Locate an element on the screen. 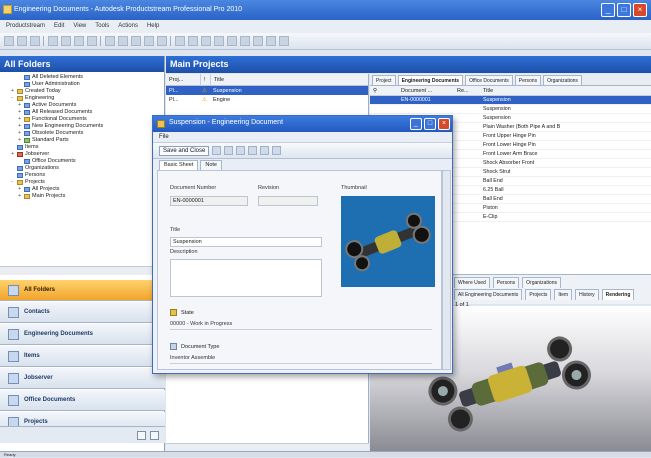 This screenshot has height=458, width=651. menu-tools: Tools is located at coordinates (102, 28).